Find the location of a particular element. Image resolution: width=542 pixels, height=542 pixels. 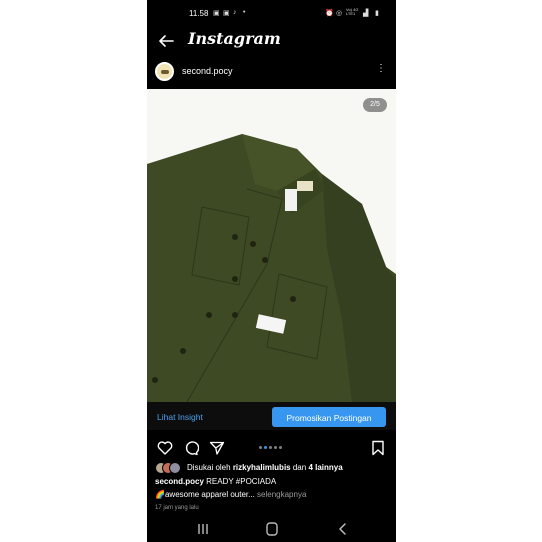

bookmark-icon is located at coordinates (378, 448).